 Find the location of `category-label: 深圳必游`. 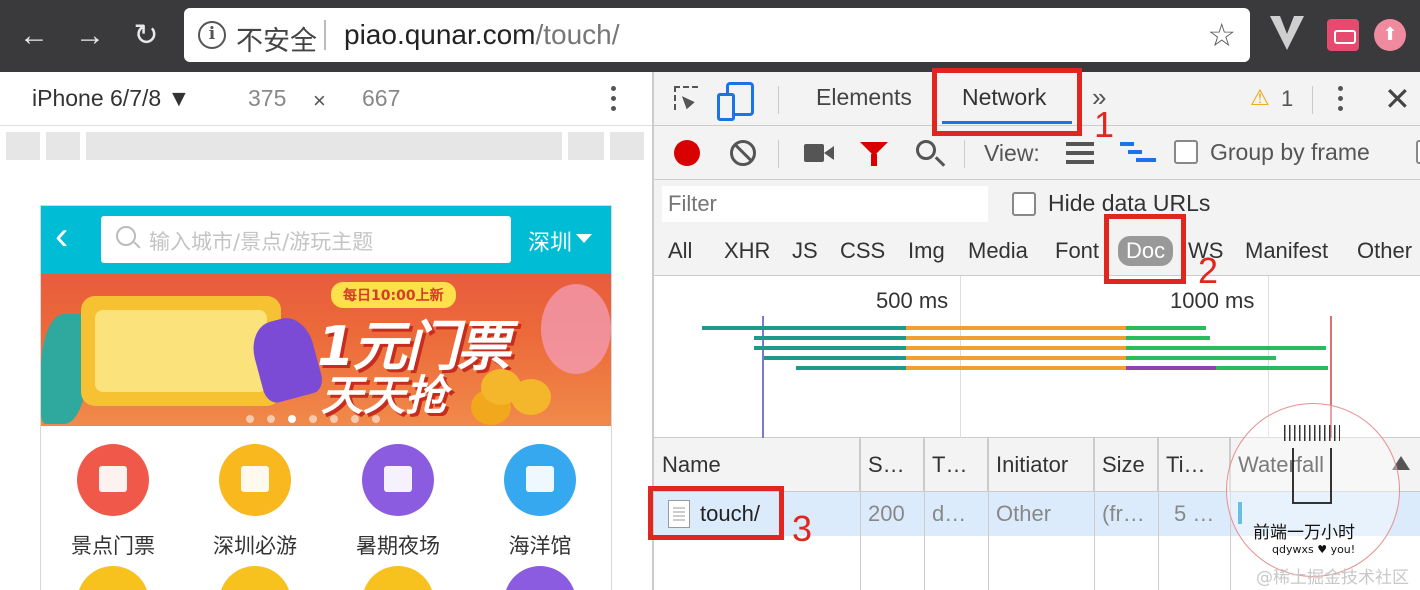

category-label: 深圳必游 is located at coordinates (255, 546).